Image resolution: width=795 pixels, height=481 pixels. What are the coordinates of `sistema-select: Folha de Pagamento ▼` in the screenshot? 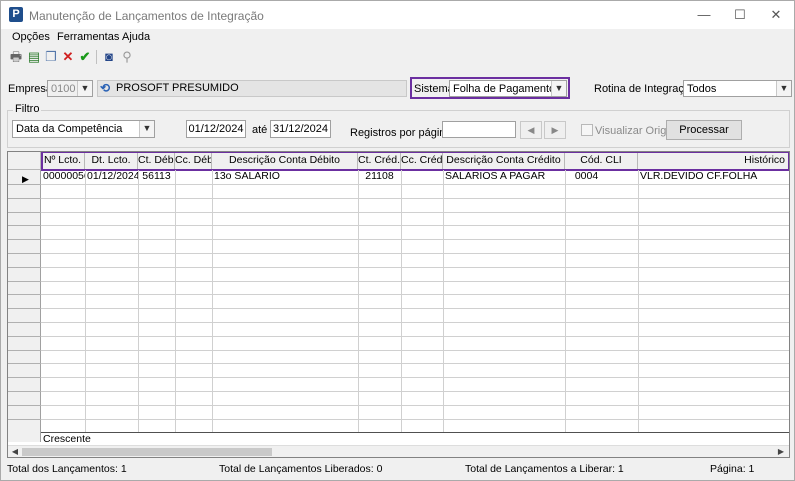 It's located at (508, 88).